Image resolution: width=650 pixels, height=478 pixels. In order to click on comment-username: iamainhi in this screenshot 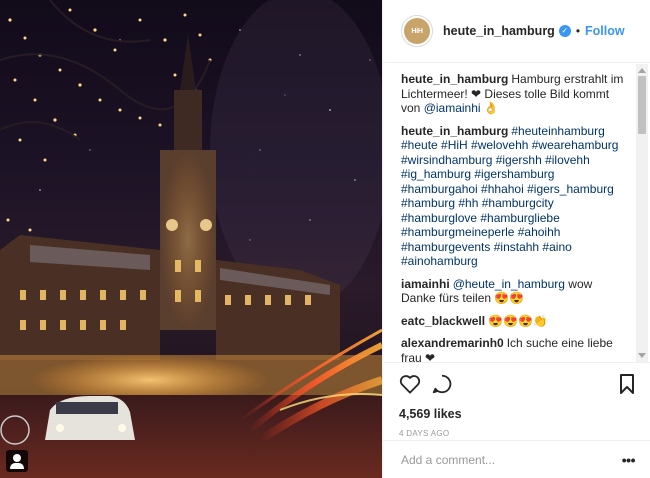, I will do `click(425, 284)`.